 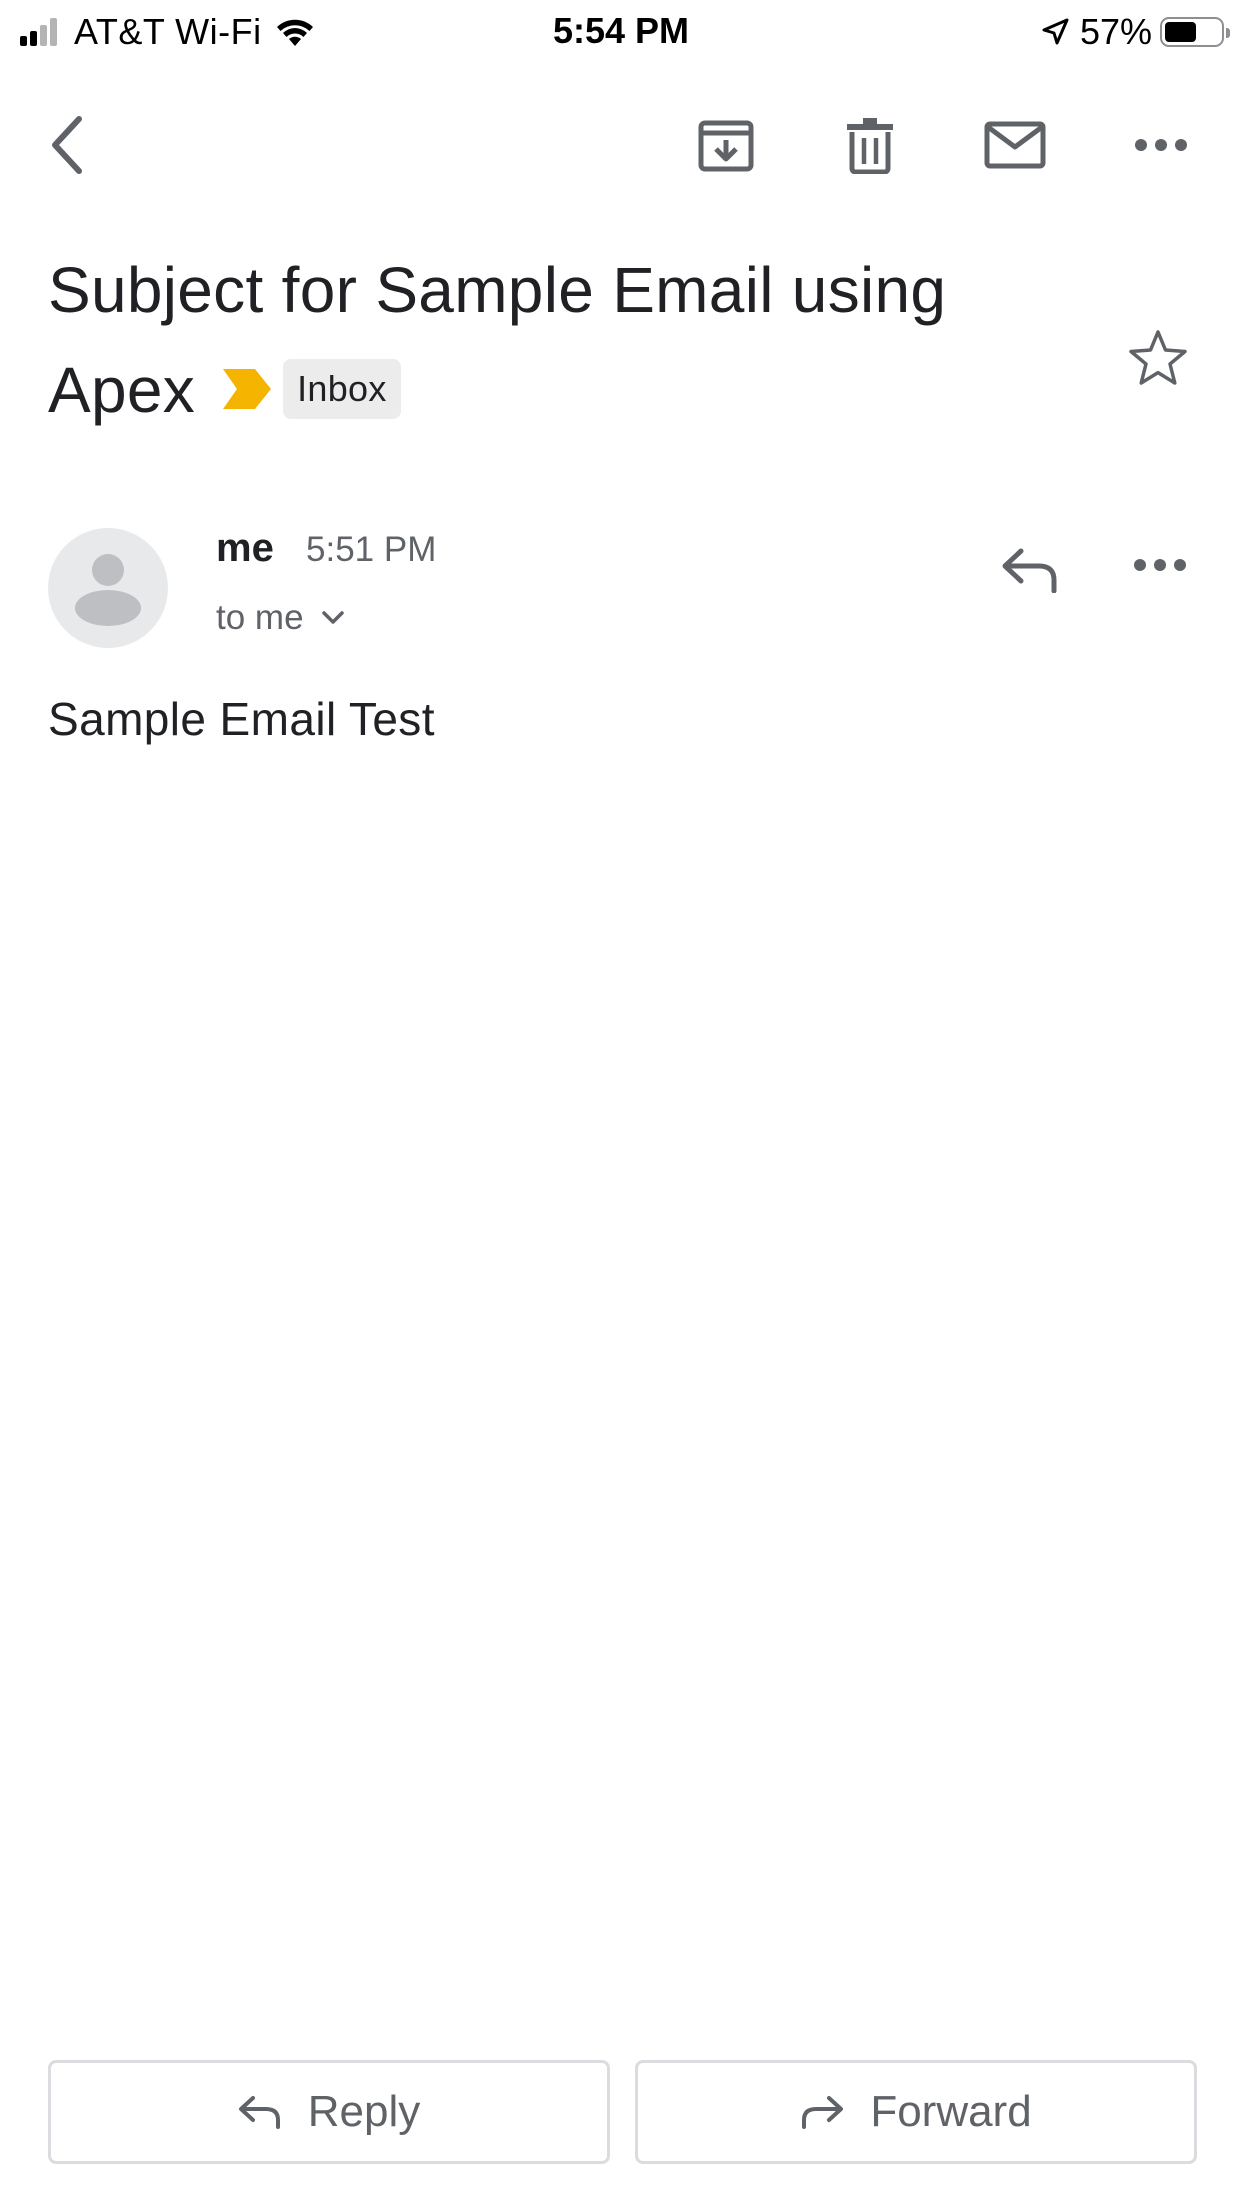 I want to click on delete-button, so click(x=870, y=145).